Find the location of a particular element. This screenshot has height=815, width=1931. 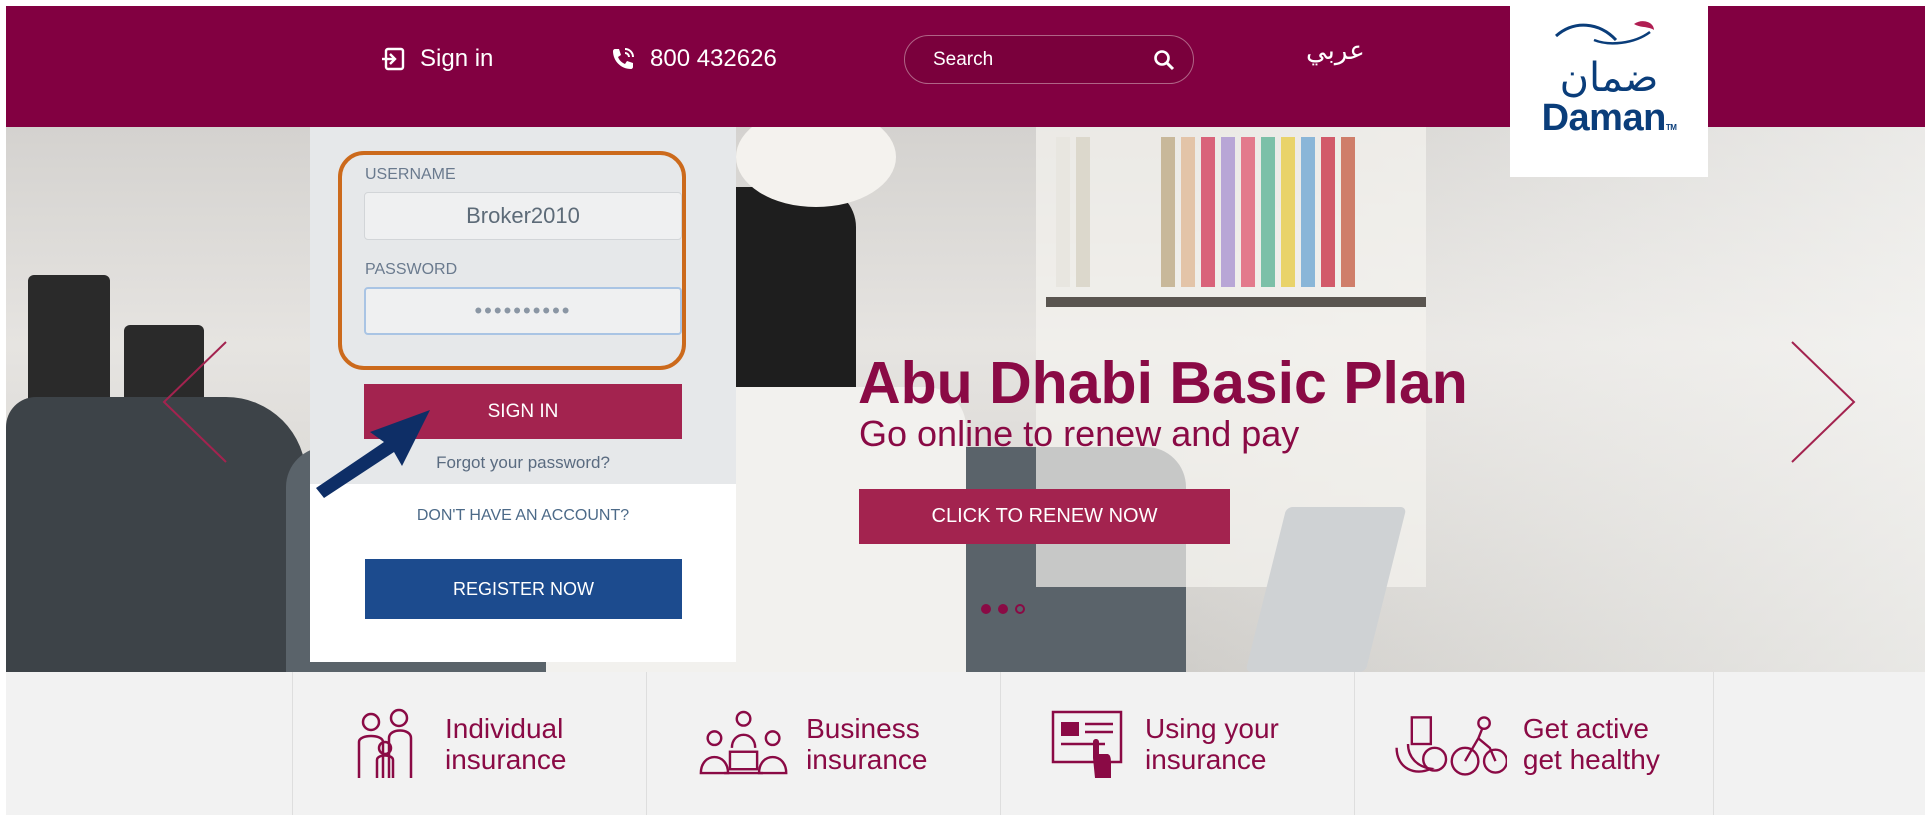

search-box is located at coordinates (1049, 59).